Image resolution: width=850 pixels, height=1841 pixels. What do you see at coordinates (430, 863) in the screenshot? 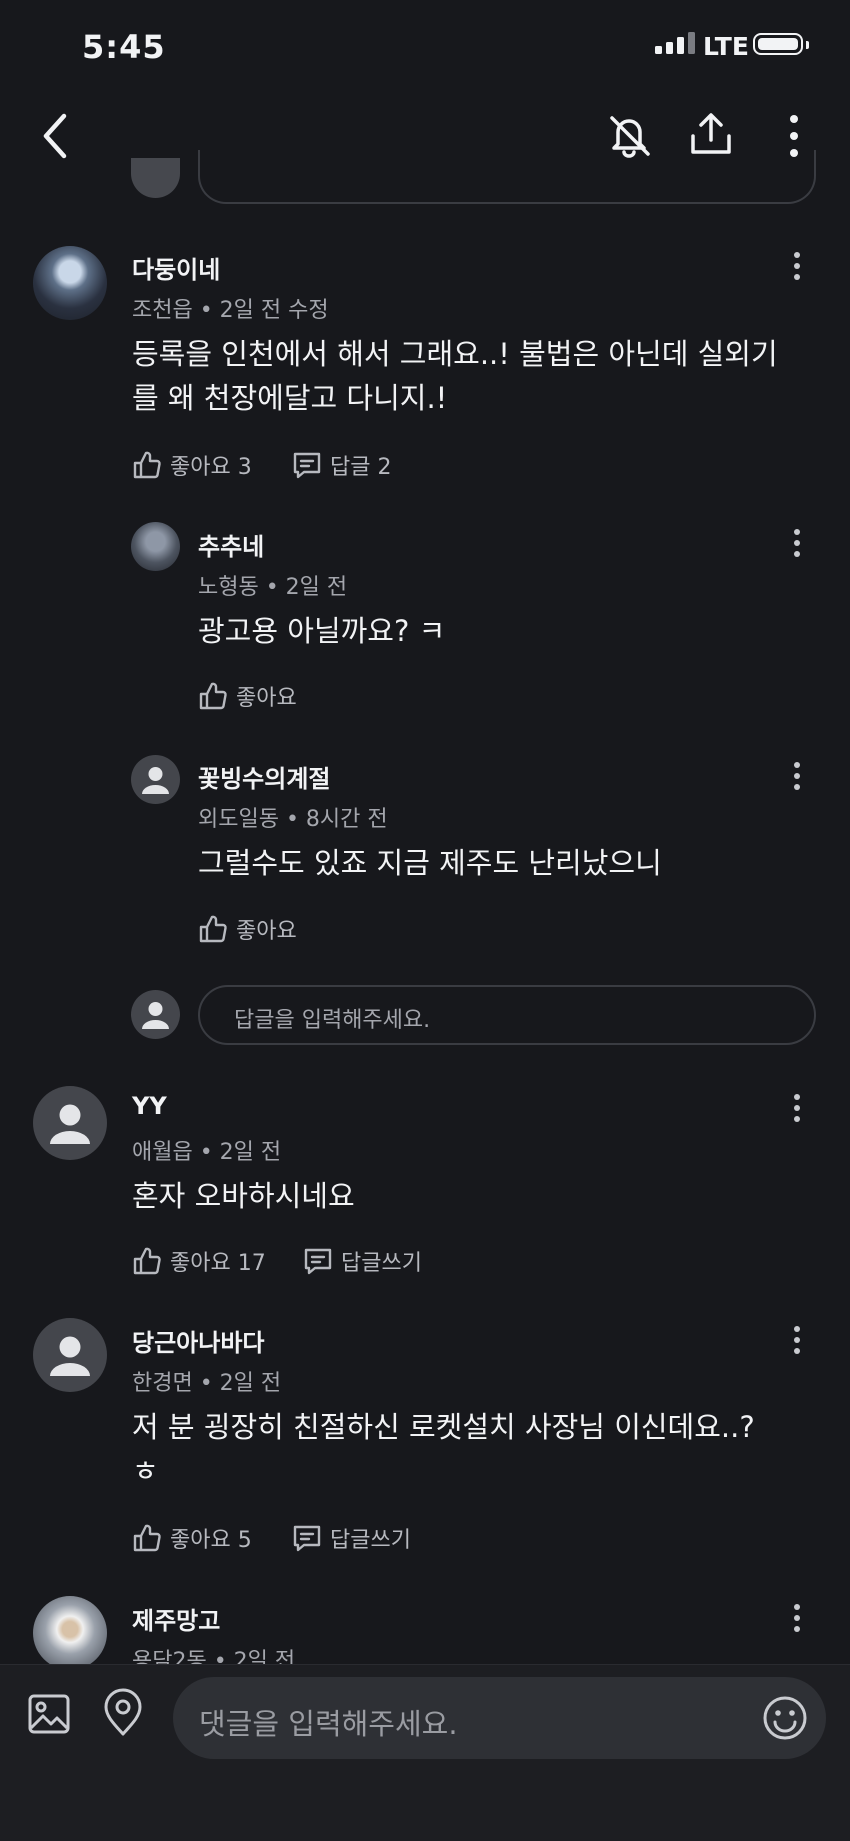
I see `reply-text: 그럴수도 있죠 지금 제주도 난리났으니` at bounding box center [430, 863].